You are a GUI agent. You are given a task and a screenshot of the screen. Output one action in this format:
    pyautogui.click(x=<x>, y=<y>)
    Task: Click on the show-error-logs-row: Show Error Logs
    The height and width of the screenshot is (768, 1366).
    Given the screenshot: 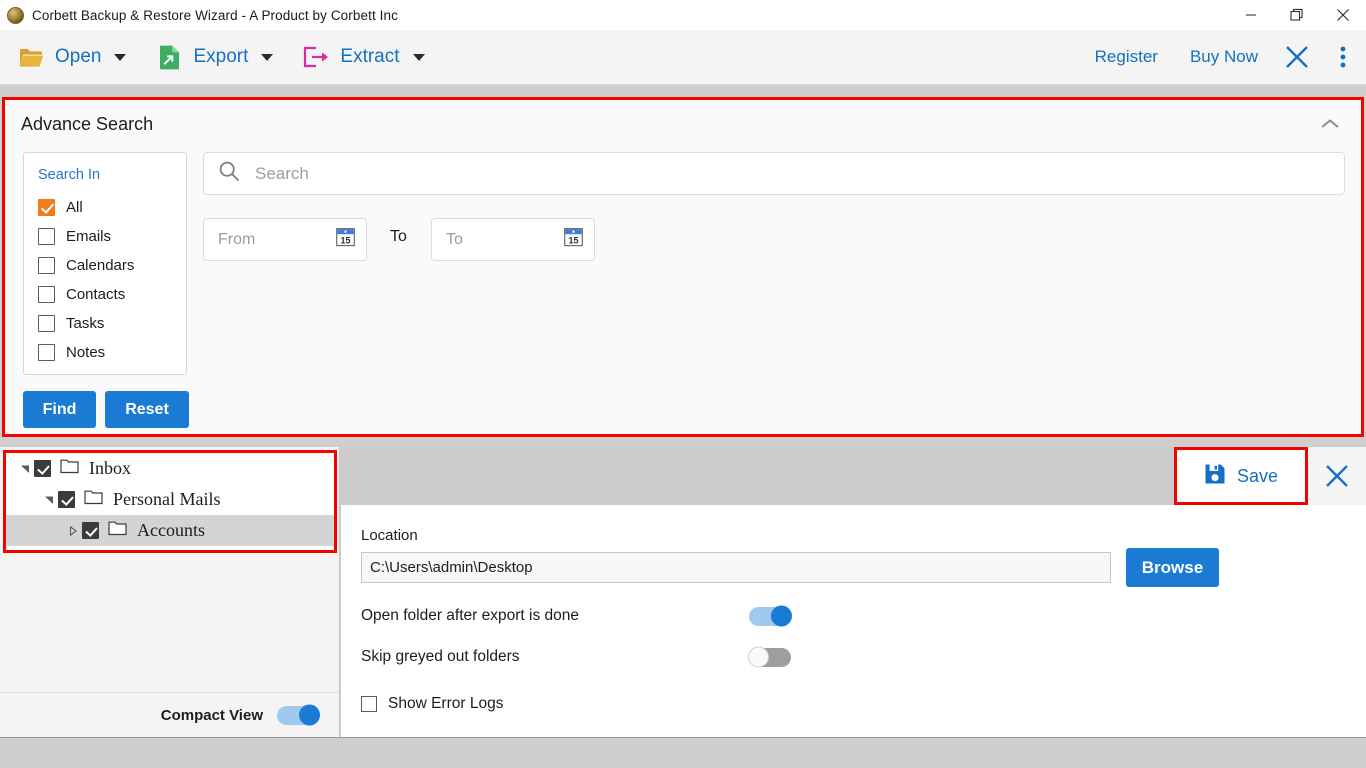 What is the action you would take?
    pyautogui.click(x=432, y=704)
    